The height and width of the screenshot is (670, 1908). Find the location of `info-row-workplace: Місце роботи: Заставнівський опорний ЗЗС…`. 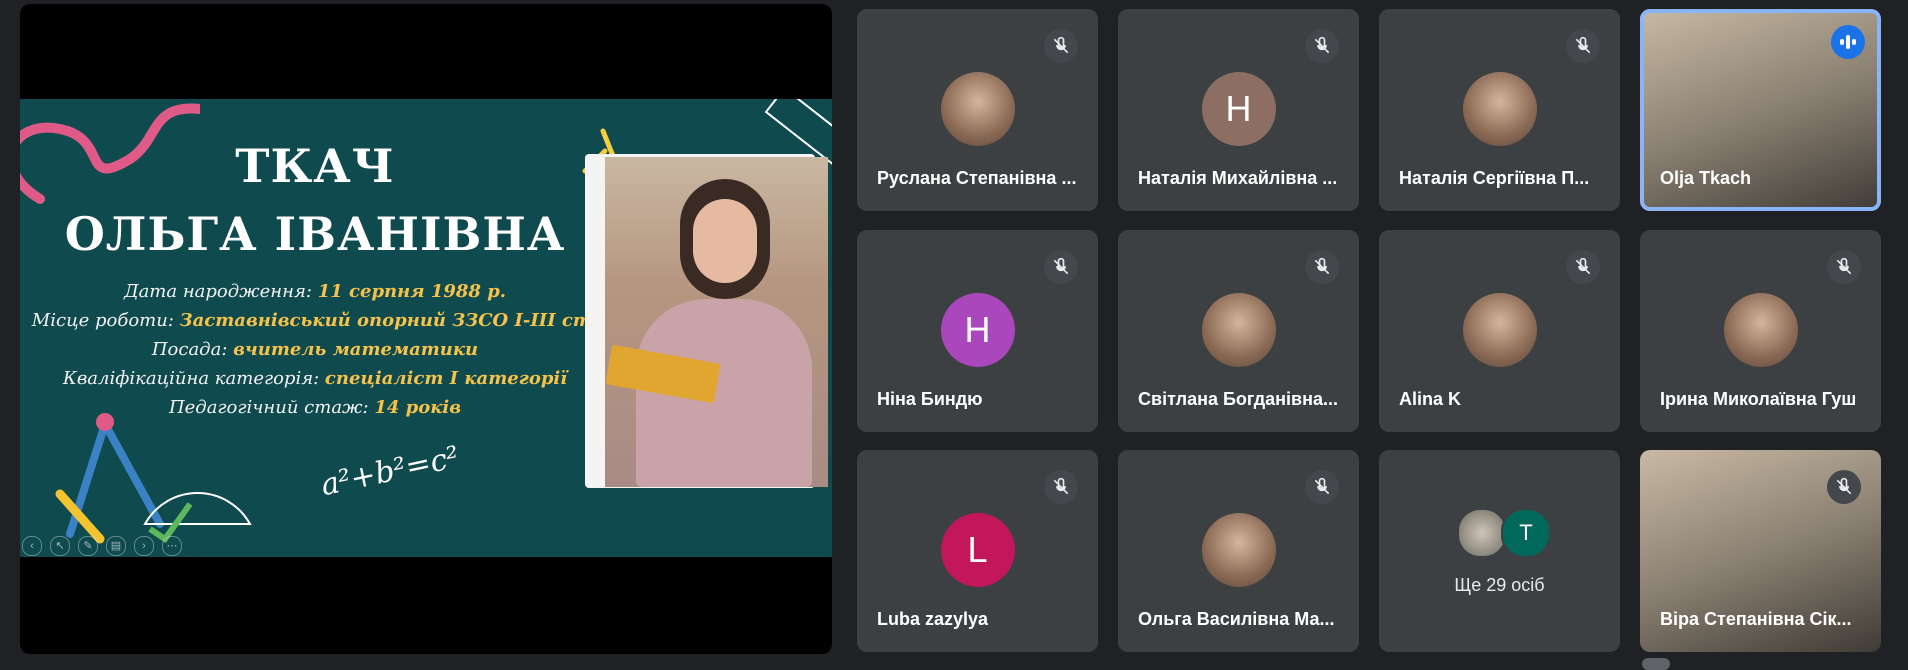

info-row-workplace: Місце роботи: Заставнівський опорний ЗЗС… is located at coordinates (315, 320).